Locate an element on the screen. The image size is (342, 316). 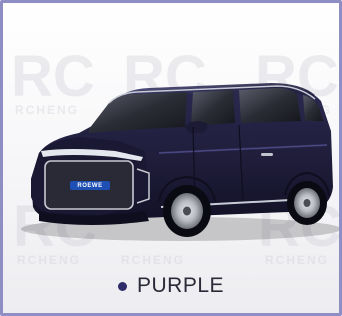
color-option: PURPLE is located at coordinates (171, 286).